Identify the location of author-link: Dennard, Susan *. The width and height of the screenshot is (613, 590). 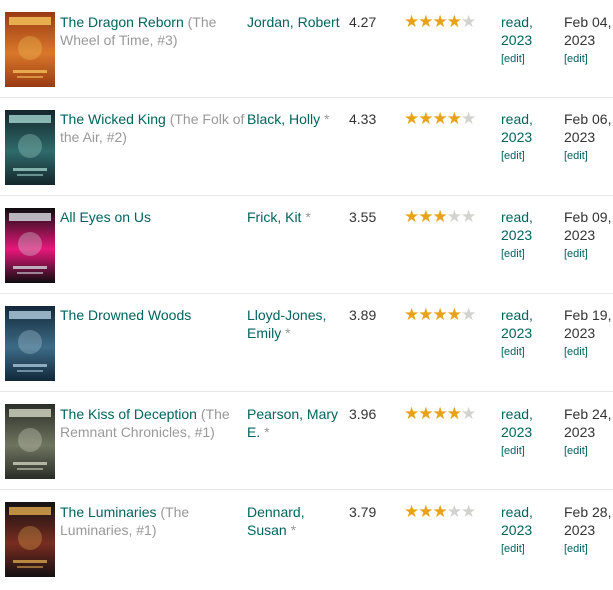
(297, 521).